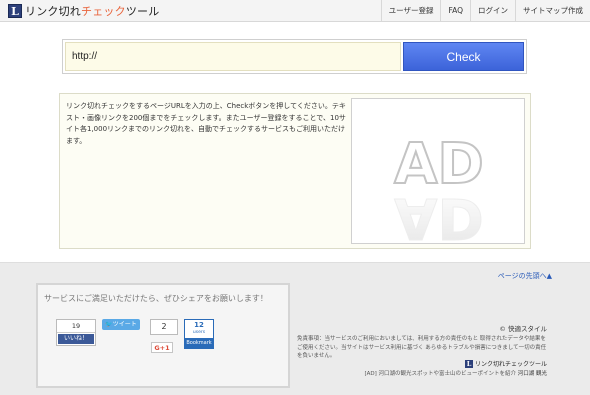 This screenshot has height=395, width=590. What do you see at coordinates (552, 11) in the screenshot?
I see `nav-sitemap-create: サイトマップ作成` at bounding box center [552, 11].